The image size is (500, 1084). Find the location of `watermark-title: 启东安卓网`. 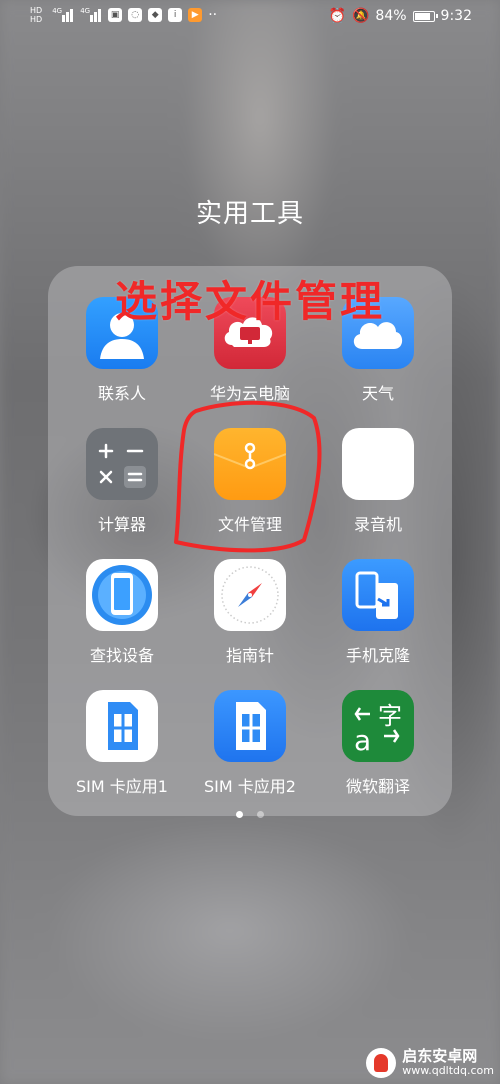

watermark-title: 启东安卓网 is located at coordinates (440, 1056).